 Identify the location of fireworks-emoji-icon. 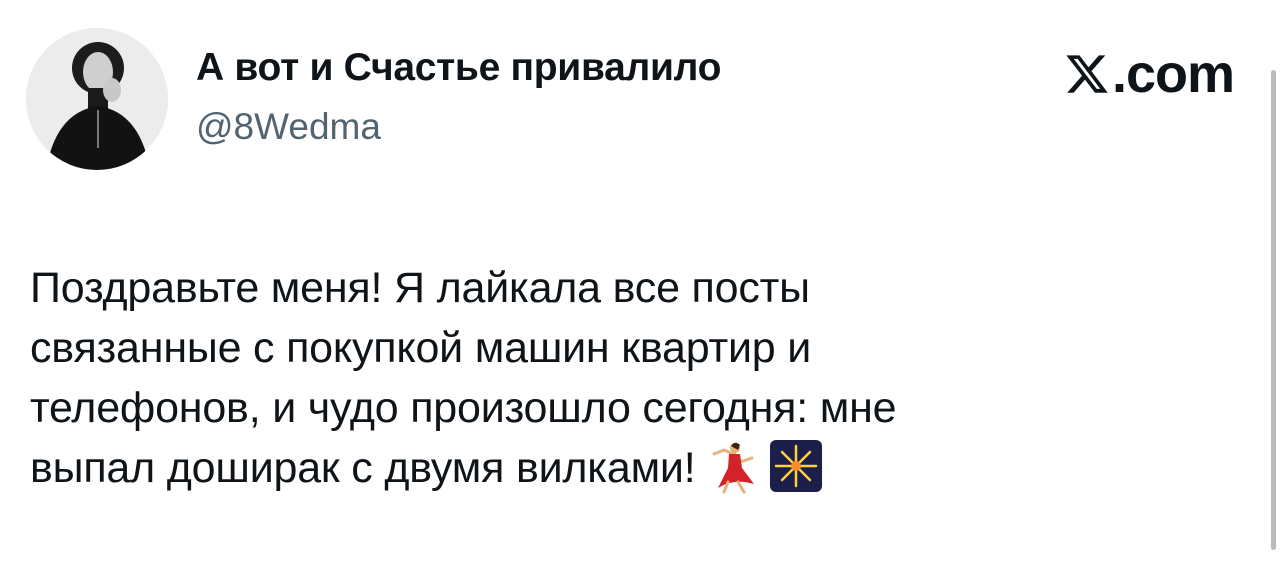
(796, 466).